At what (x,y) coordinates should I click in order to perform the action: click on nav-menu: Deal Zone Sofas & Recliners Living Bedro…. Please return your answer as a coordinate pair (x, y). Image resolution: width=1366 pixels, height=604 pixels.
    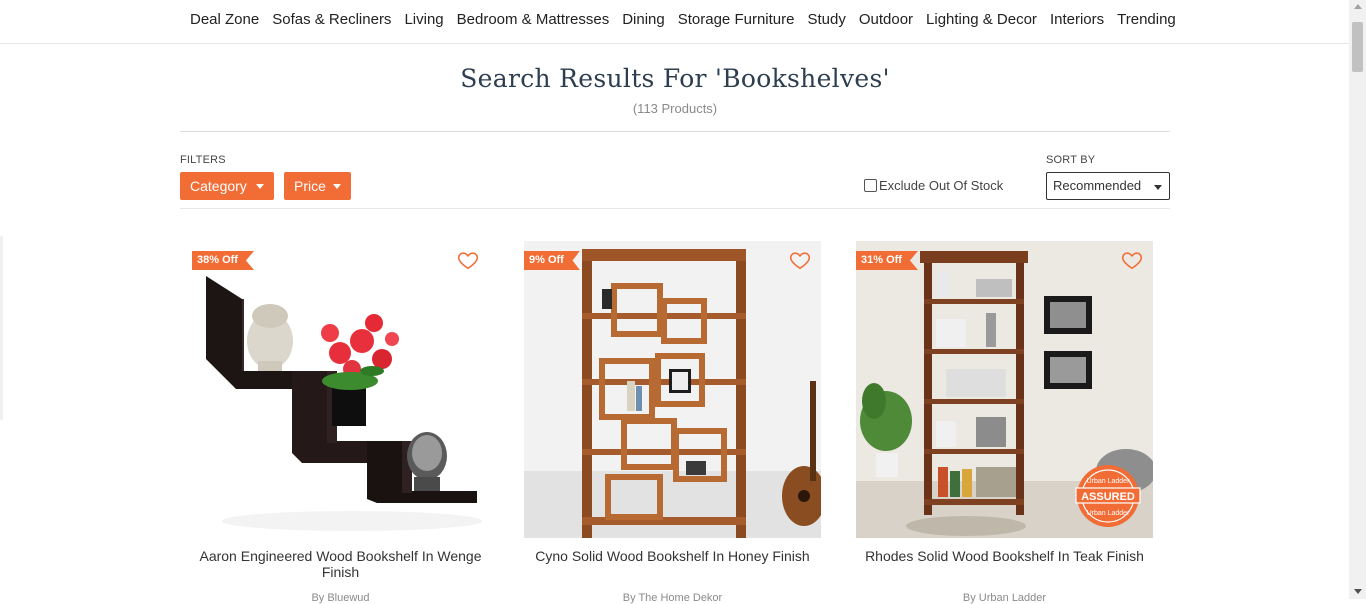
    Looking at the image, I should click on (689, 19).